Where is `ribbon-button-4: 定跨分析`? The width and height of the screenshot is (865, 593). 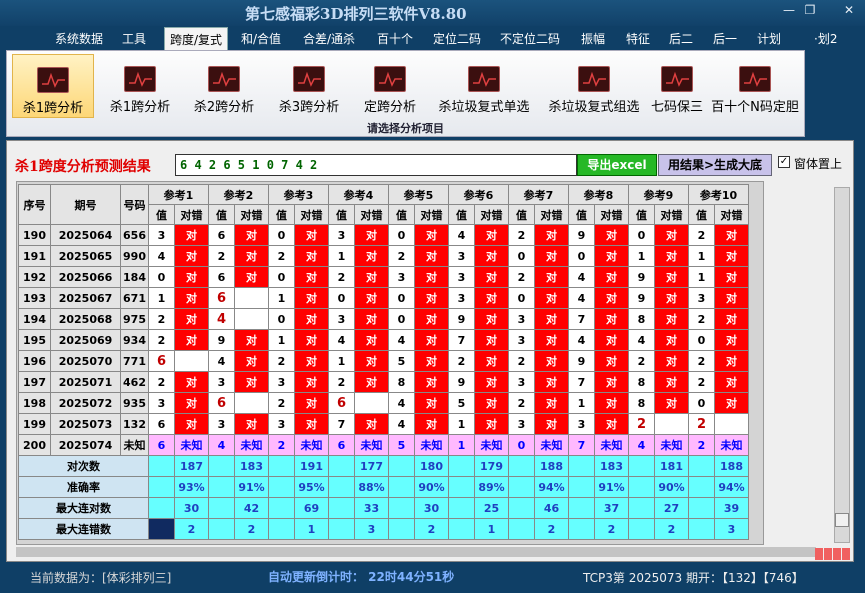 ribbon-button-4: 定跨分析 is located at coordinates (390, 86).